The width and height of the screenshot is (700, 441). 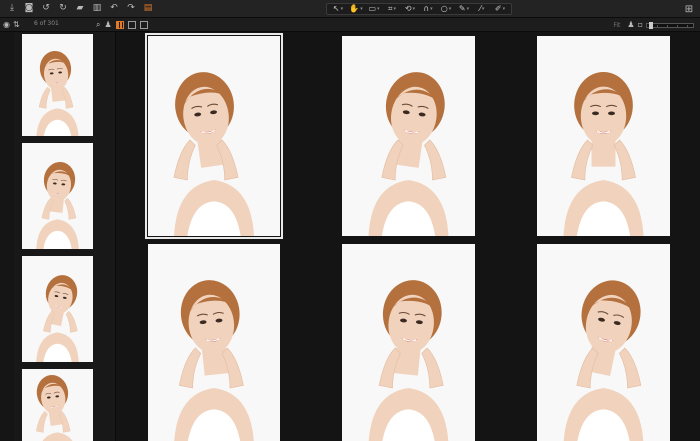 I want to click on import-icon: ⤓, so click(x=12, y=9).